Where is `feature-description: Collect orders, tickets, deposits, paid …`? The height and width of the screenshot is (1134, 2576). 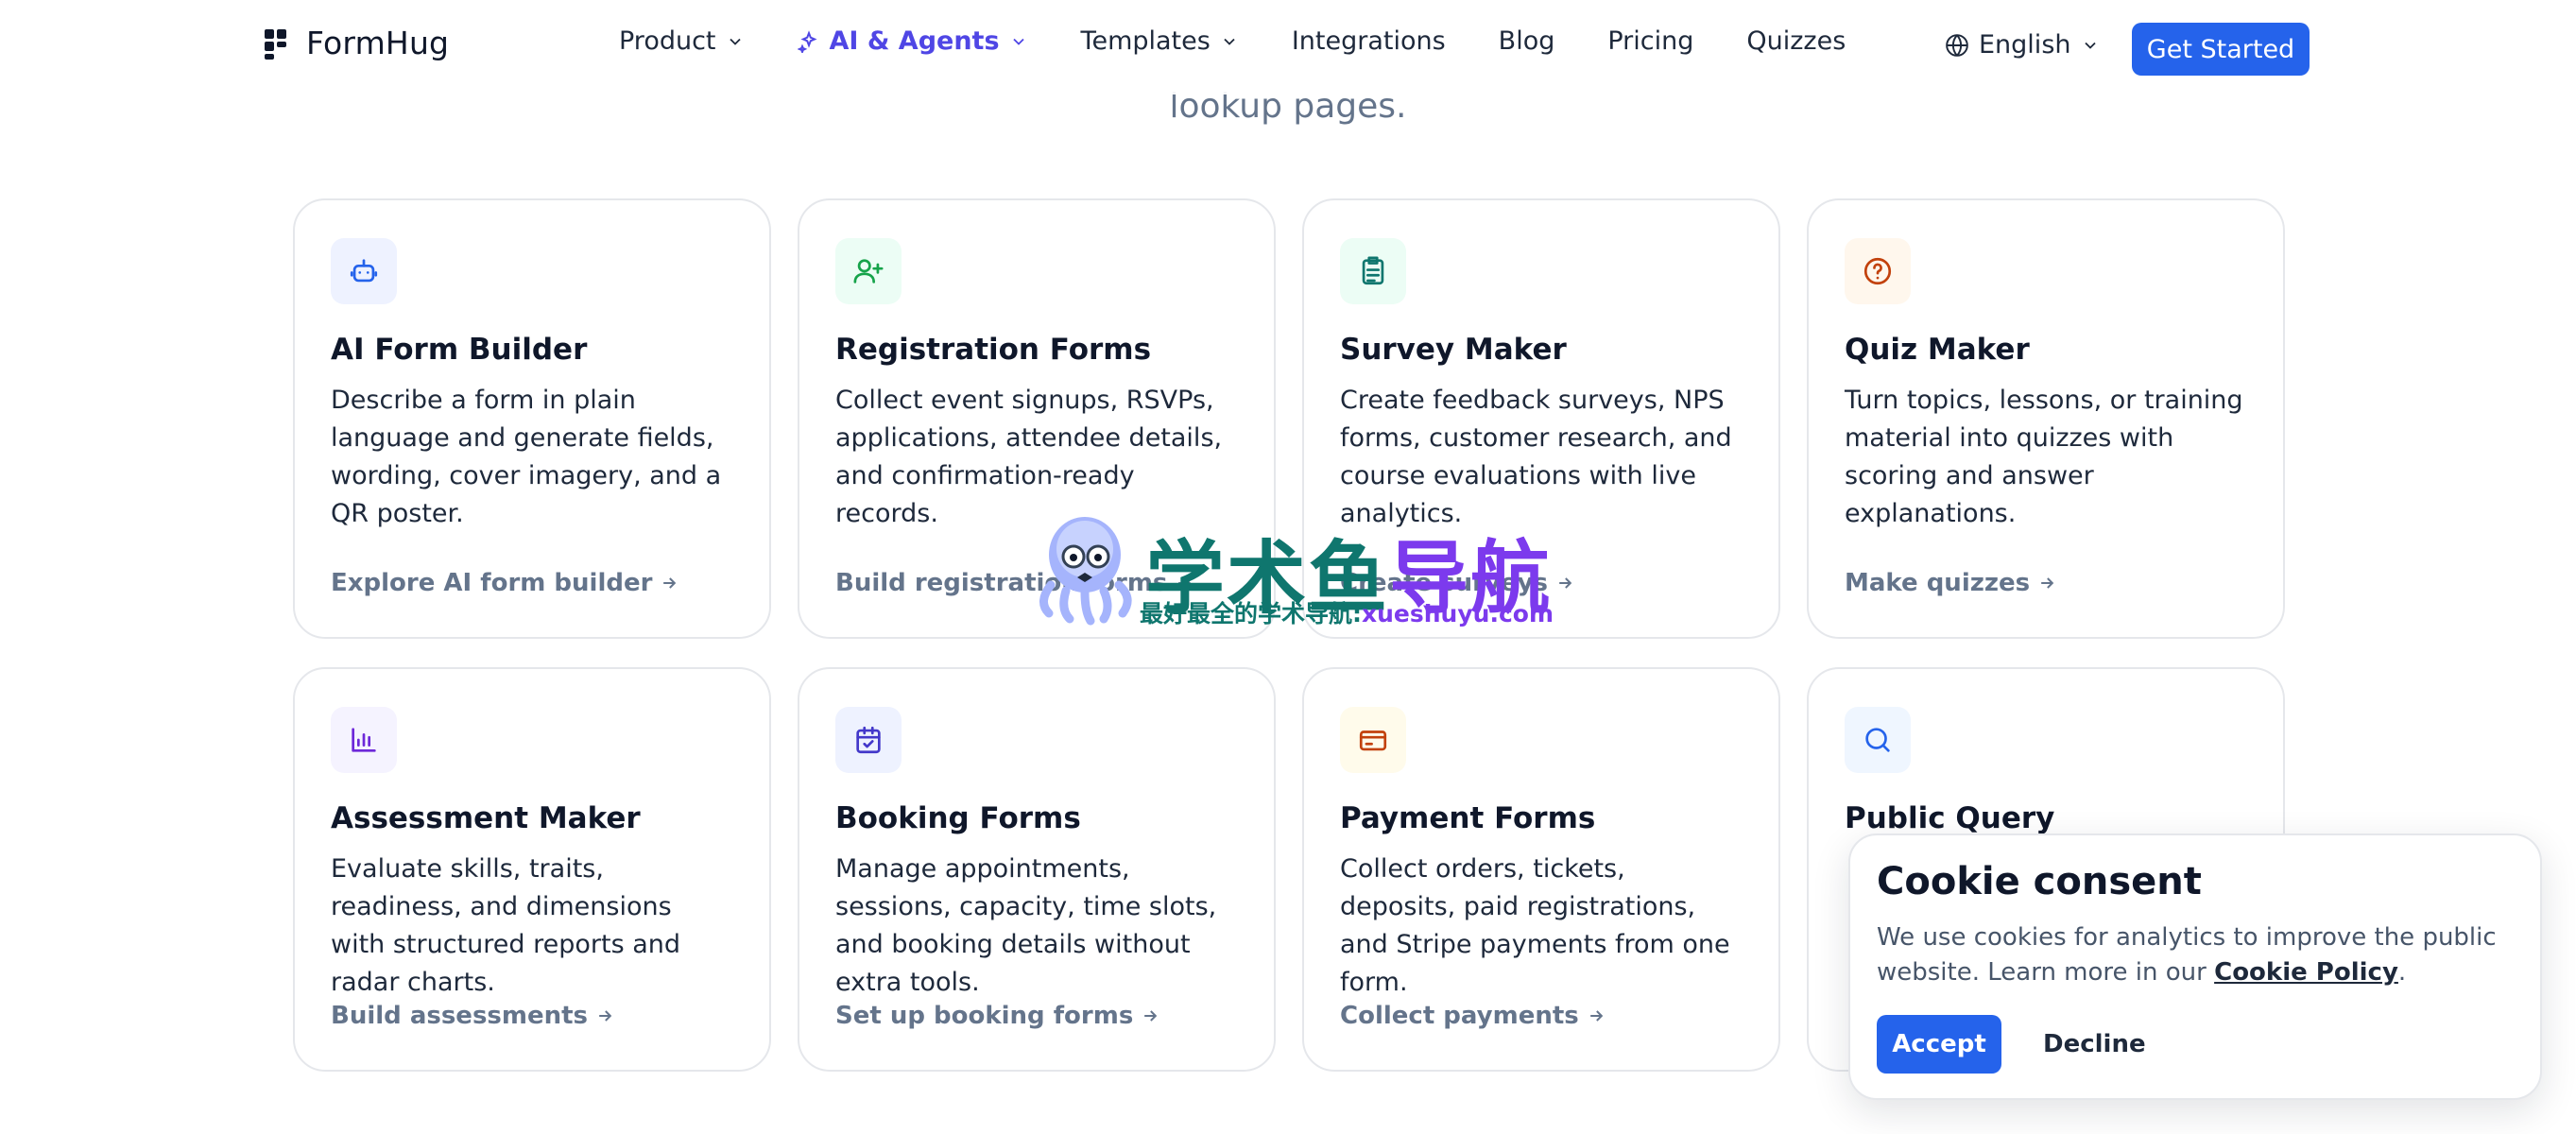
feature-description: Collect orders, tickets, deposits, paid … is located at coordinates (1535, 925).